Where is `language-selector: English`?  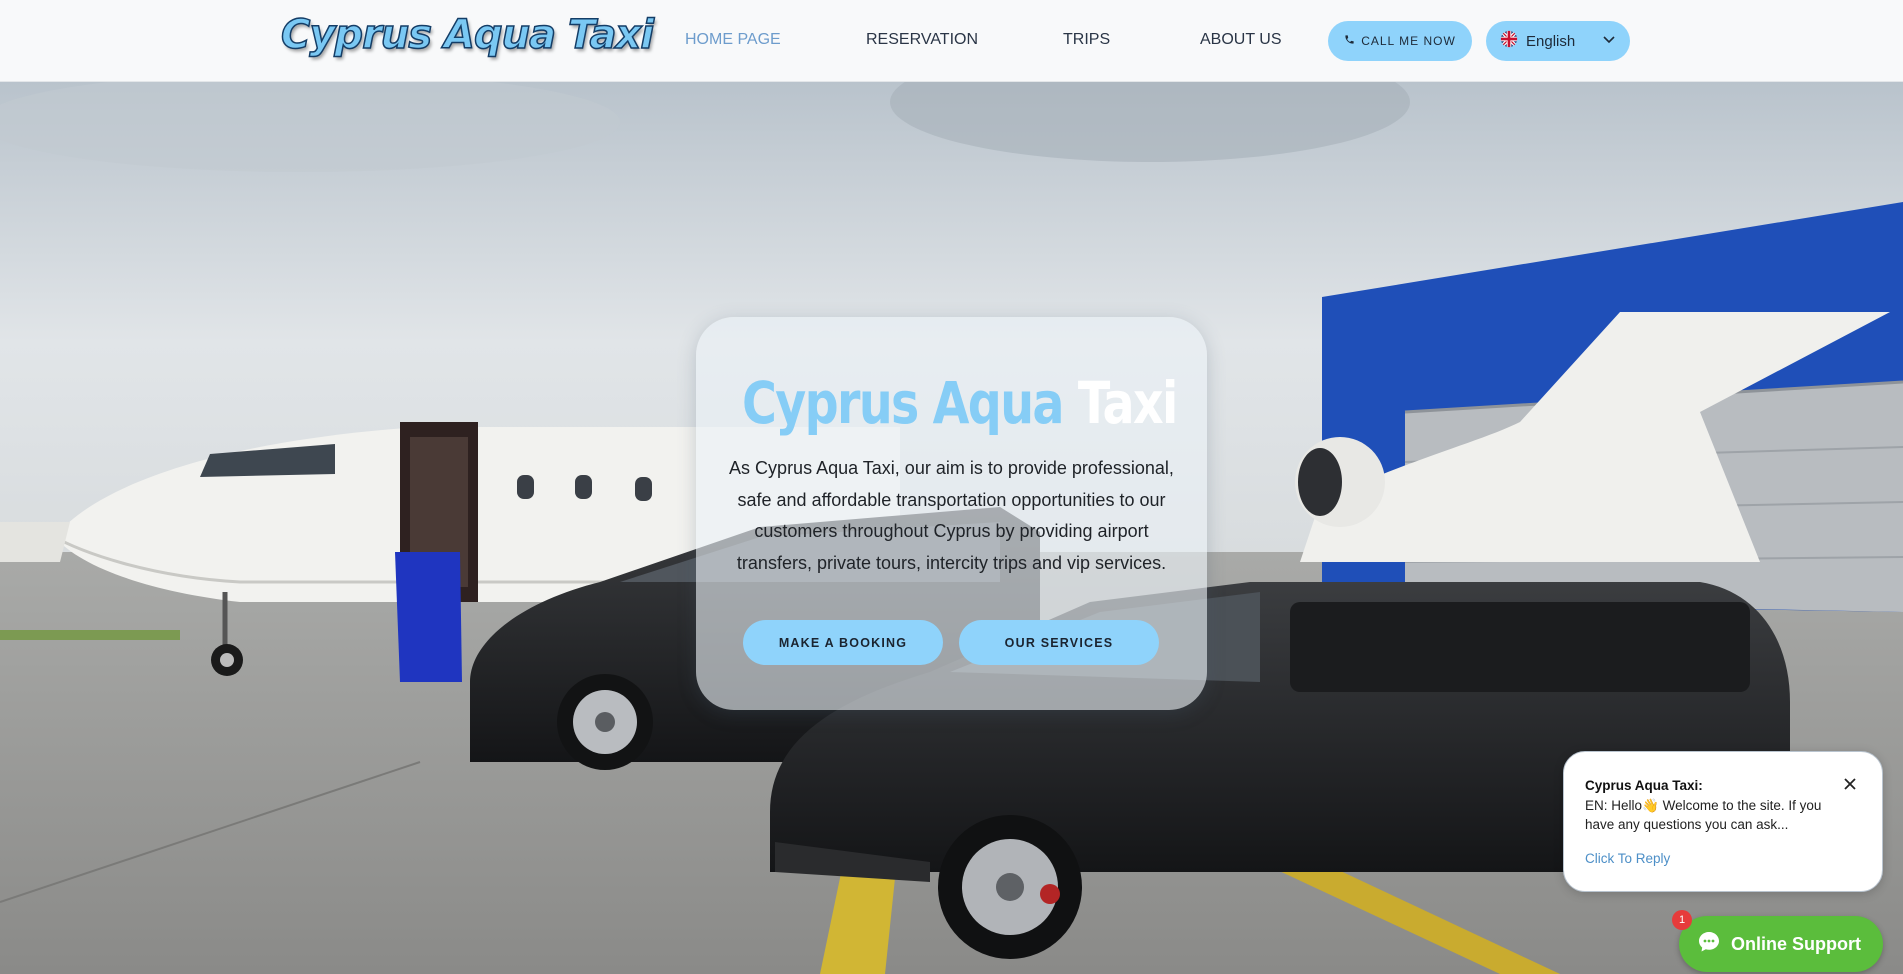 language-selector: English is located at coordinates (1558, 41).